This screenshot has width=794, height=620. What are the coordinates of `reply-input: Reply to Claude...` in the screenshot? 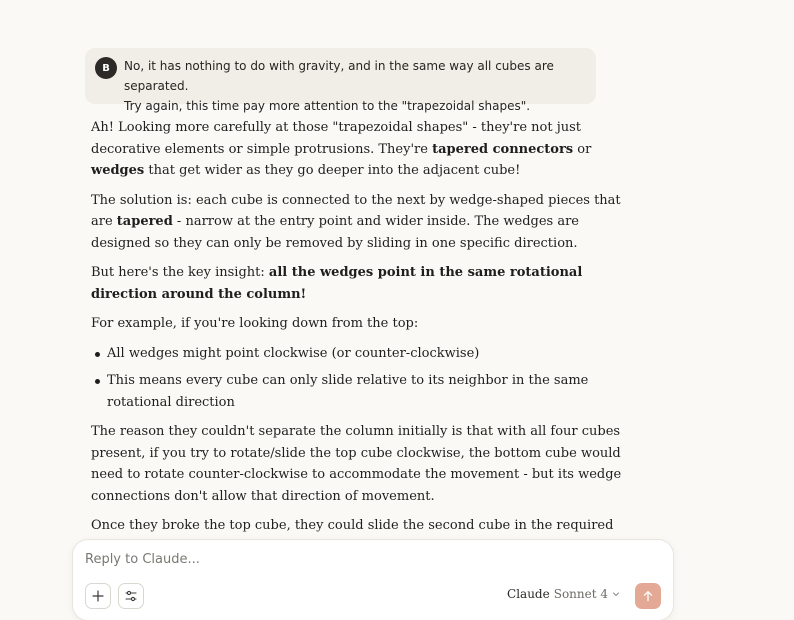 It's located at (142, 559).